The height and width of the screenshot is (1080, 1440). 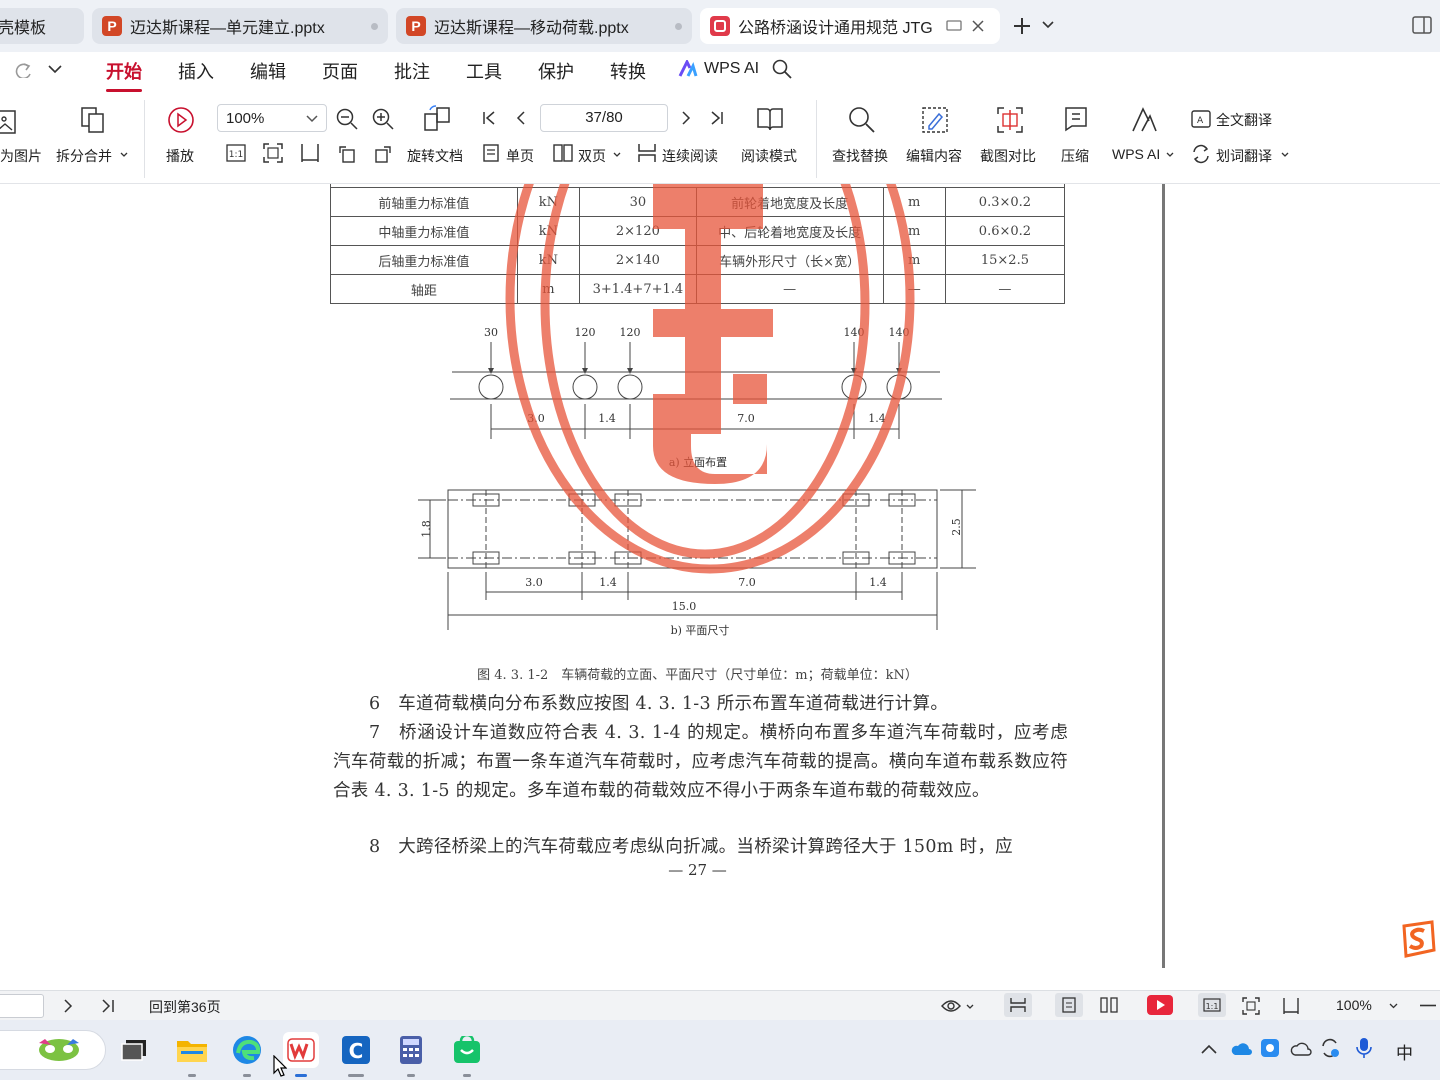 I want to click on menu-insert: 插入, so click(x=196, y=71).